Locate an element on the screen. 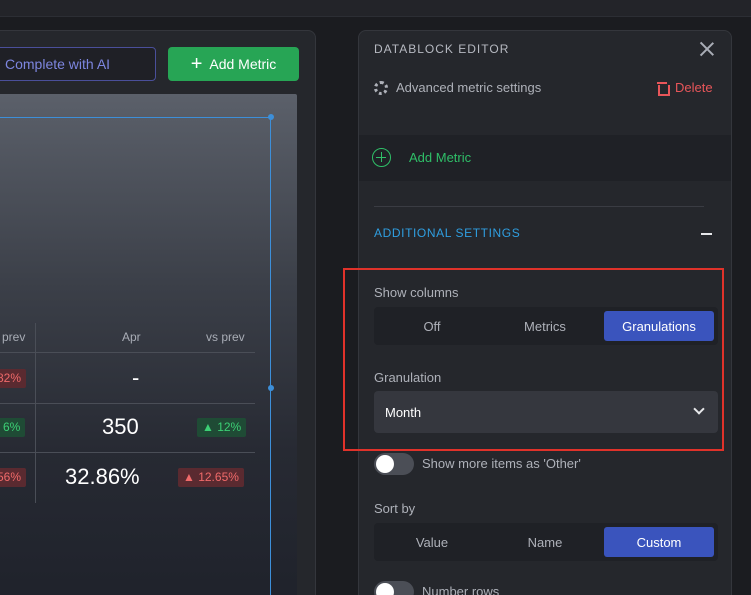 The image size is (751, 595). close-icon is located at coordinates (707, 49).